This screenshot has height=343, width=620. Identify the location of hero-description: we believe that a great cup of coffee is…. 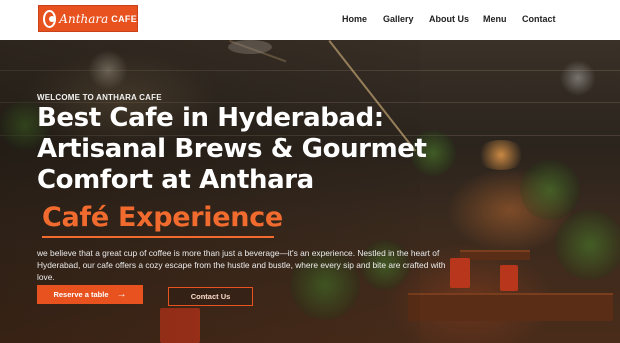
(241, 265).